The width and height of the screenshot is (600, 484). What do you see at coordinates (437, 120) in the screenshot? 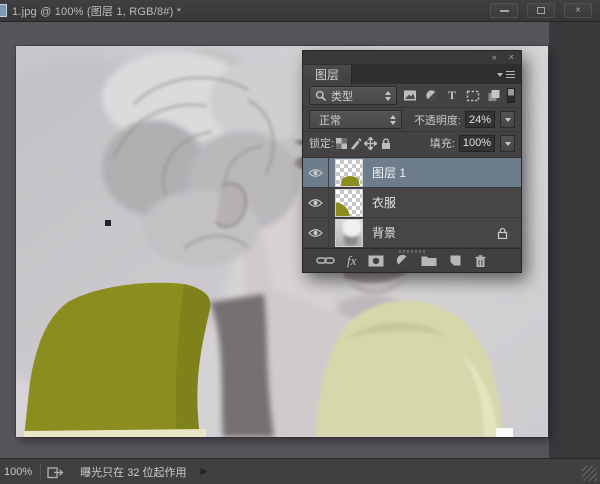
I see `opacity-label: 不透明度:` at bounding box center [437, 120].